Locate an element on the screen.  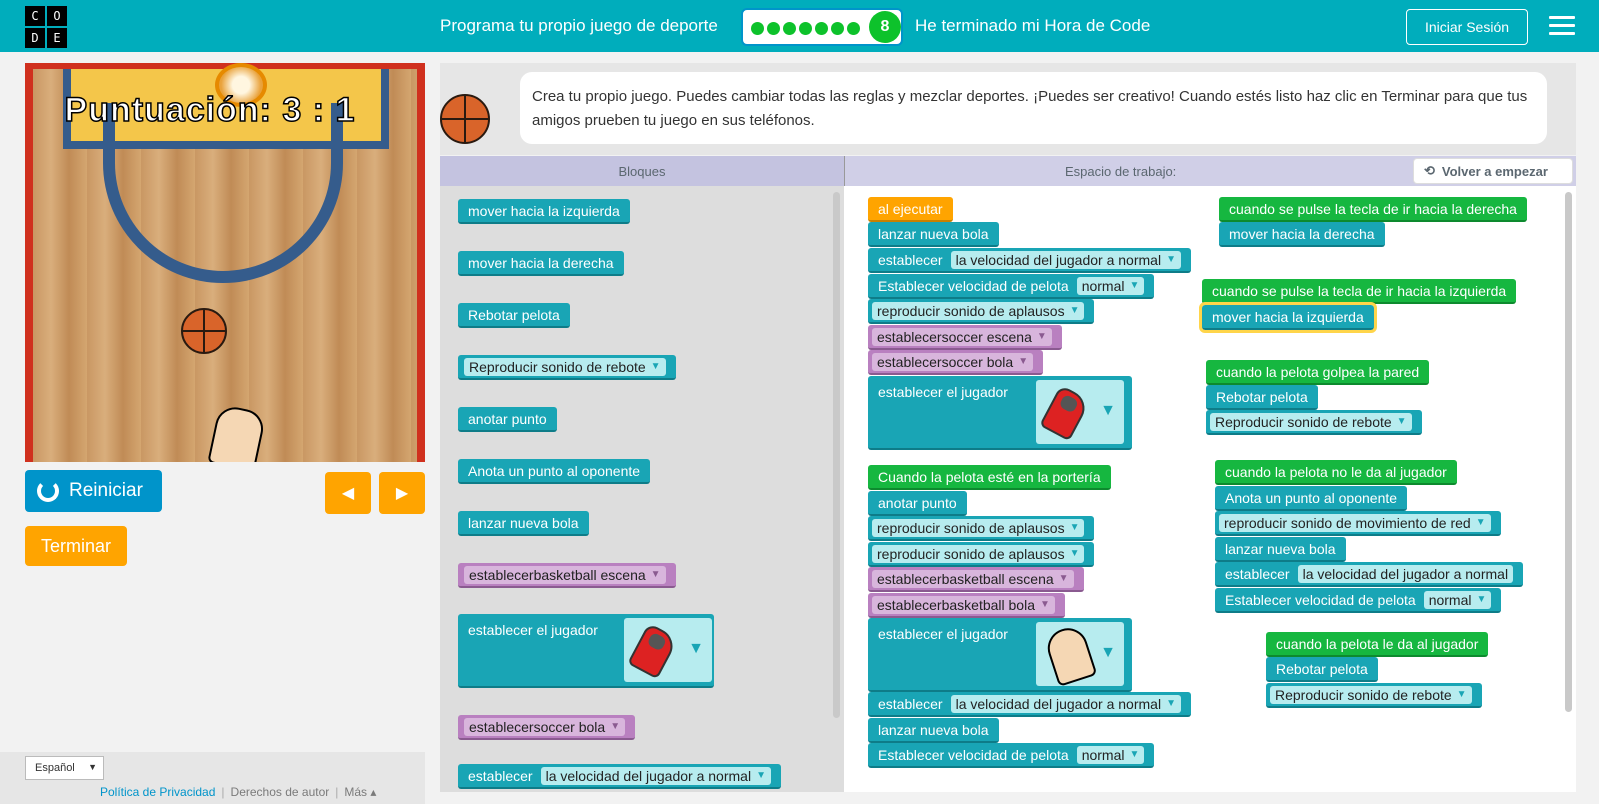
right-arrow-button: ▶ is located at coordinates (402, 493).